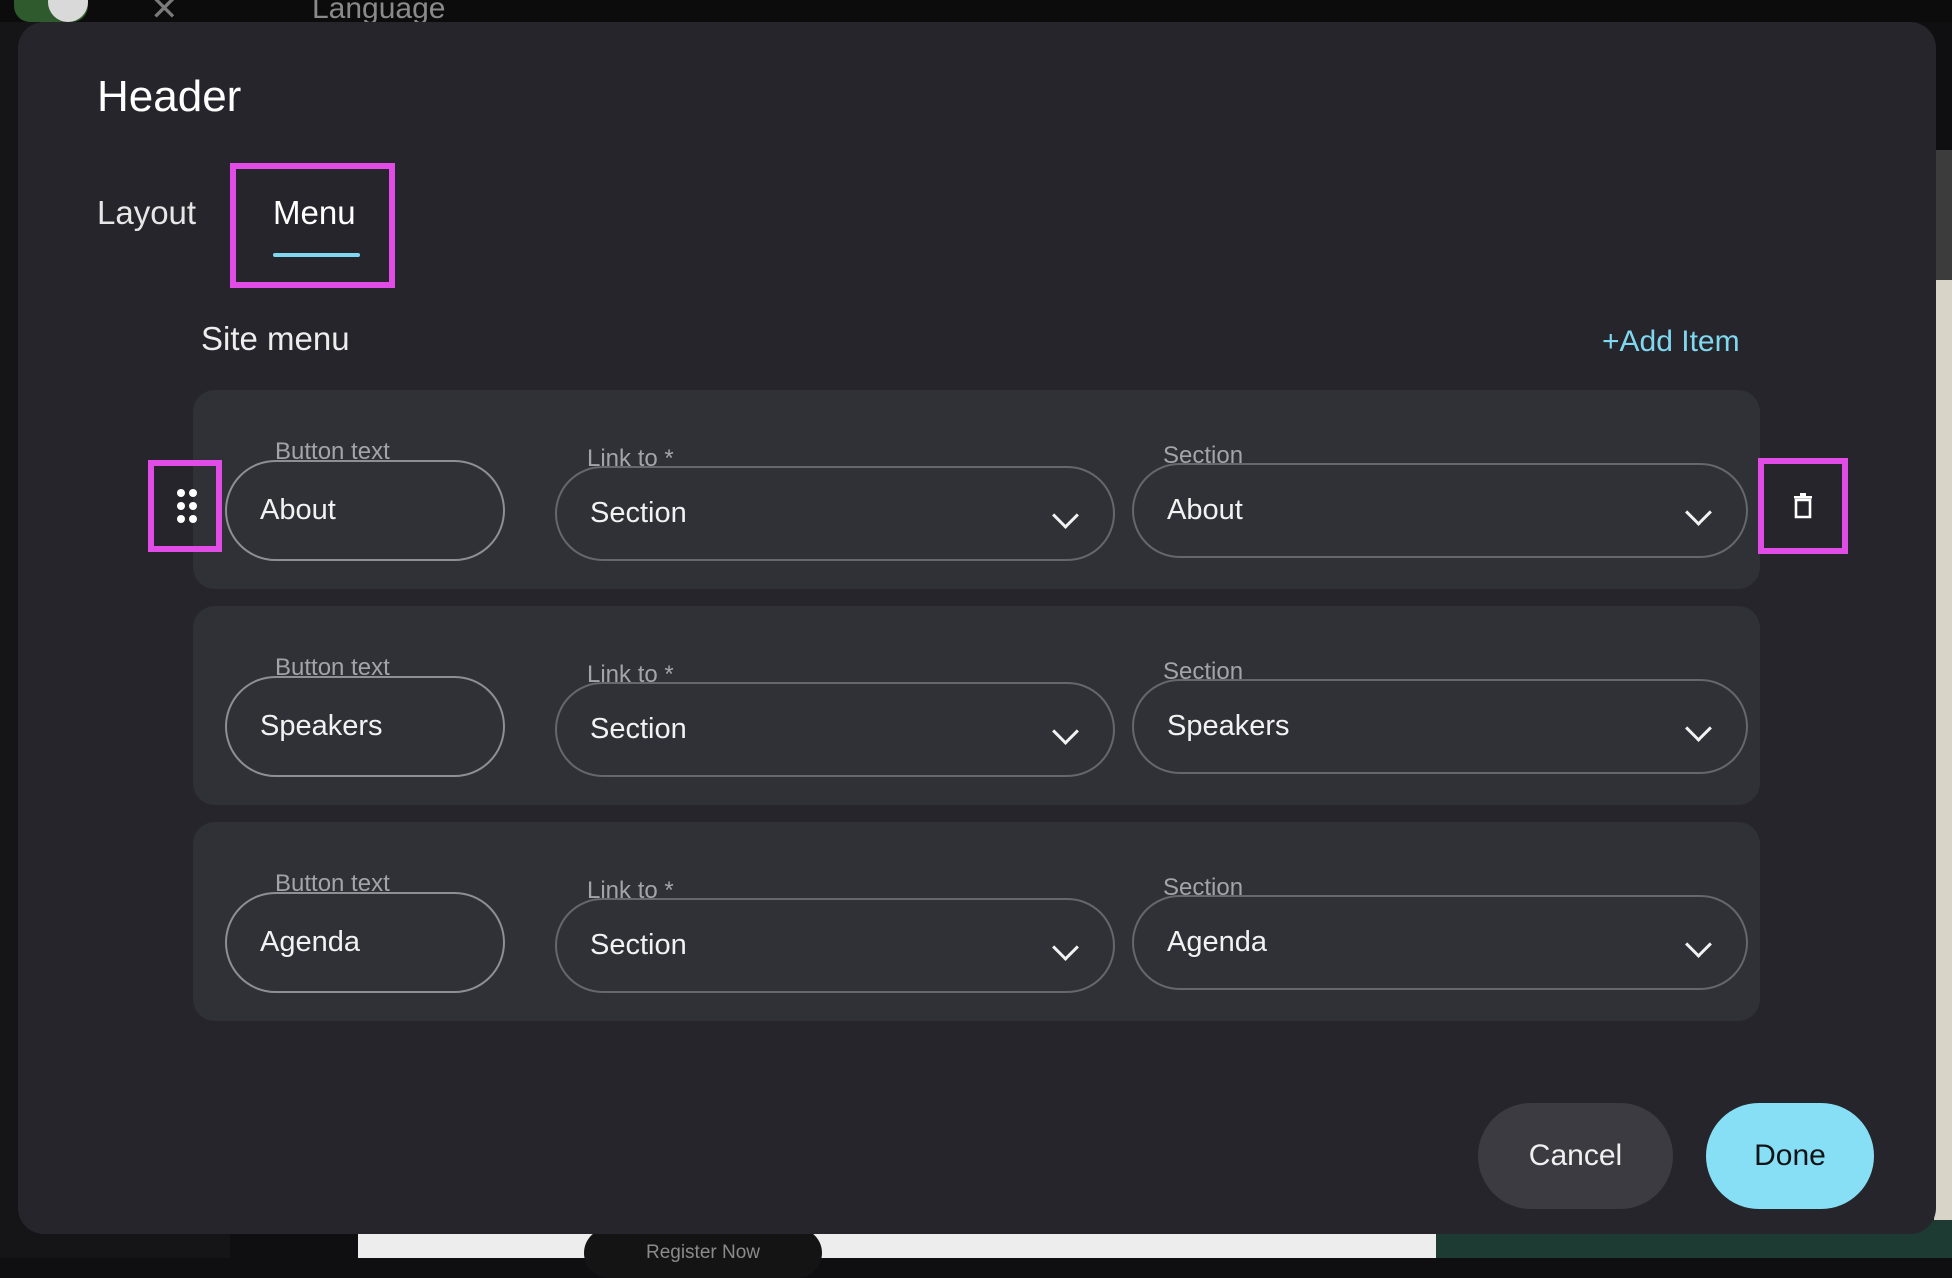 This screenshot has height=1278, width=1952. I want to click on background-right-panel, so click(1943, 685).